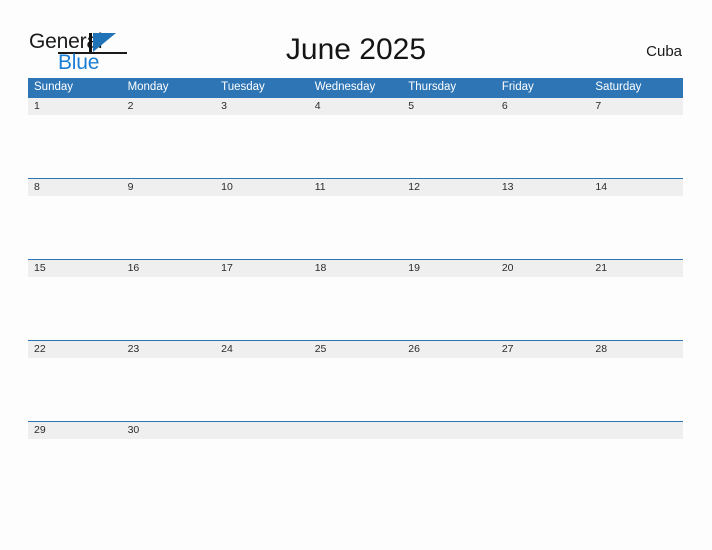 This screenshot has height=550, width=712. I want to click on region-label: Cuba, so click(664, 51).